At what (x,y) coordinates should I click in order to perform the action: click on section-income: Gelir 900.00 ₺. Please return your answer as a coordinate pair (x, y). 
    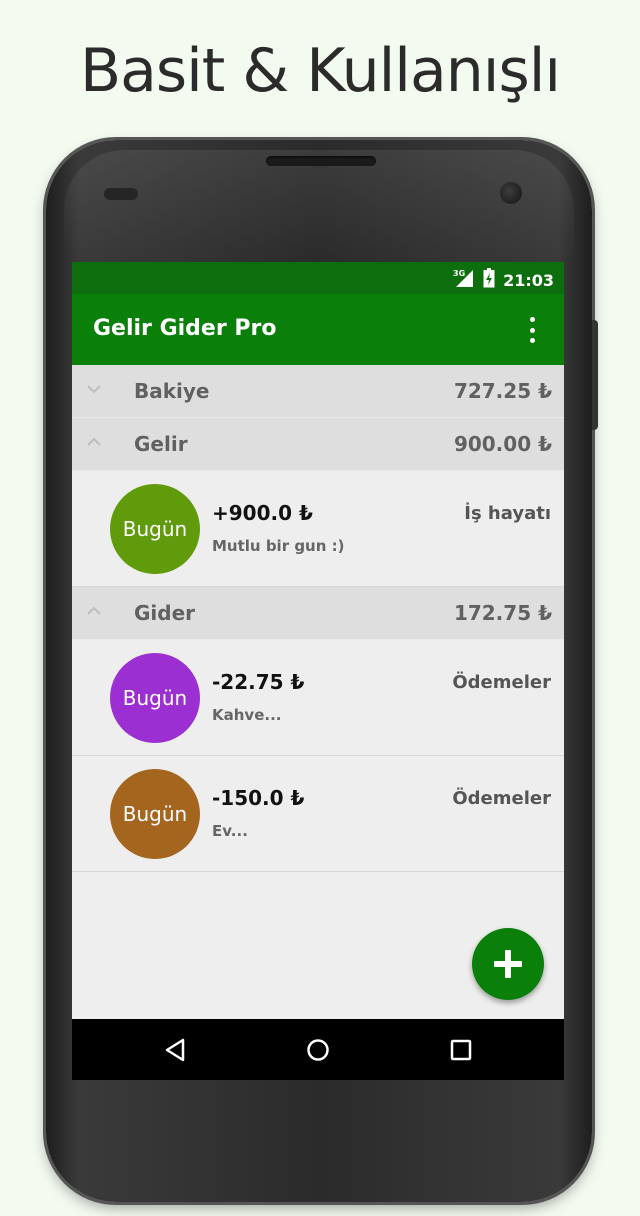
    Looking at the image, I should click on (318, 444).